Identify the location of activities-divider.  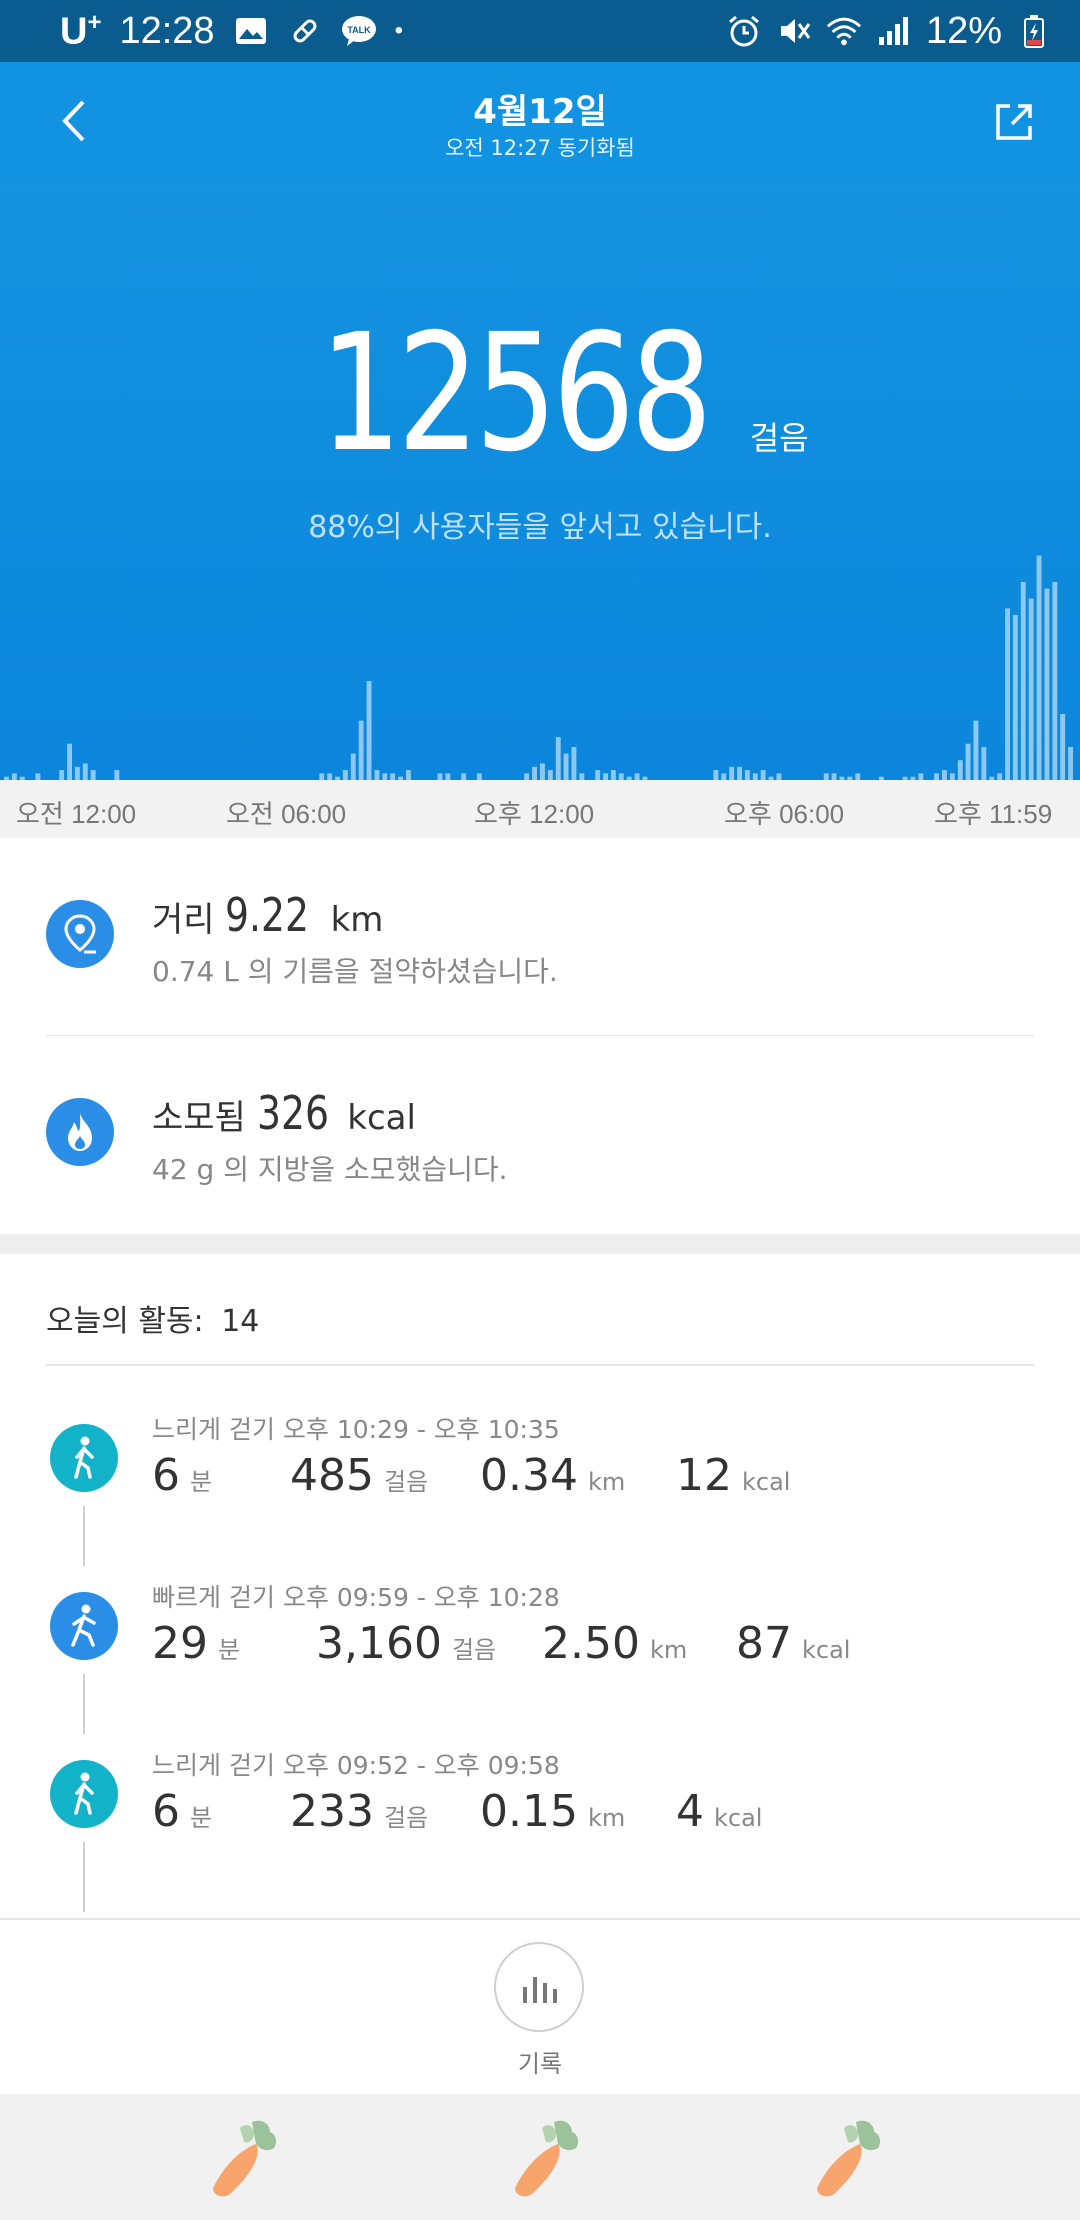
(540, 1365).